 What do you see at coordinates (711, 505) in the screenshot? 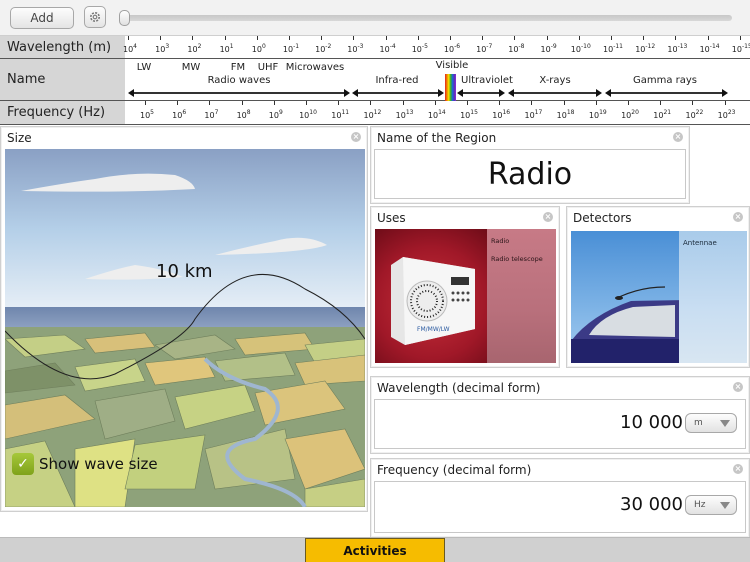
I see `frequency-unit-select: Hz` at bounding box center [711, 505].